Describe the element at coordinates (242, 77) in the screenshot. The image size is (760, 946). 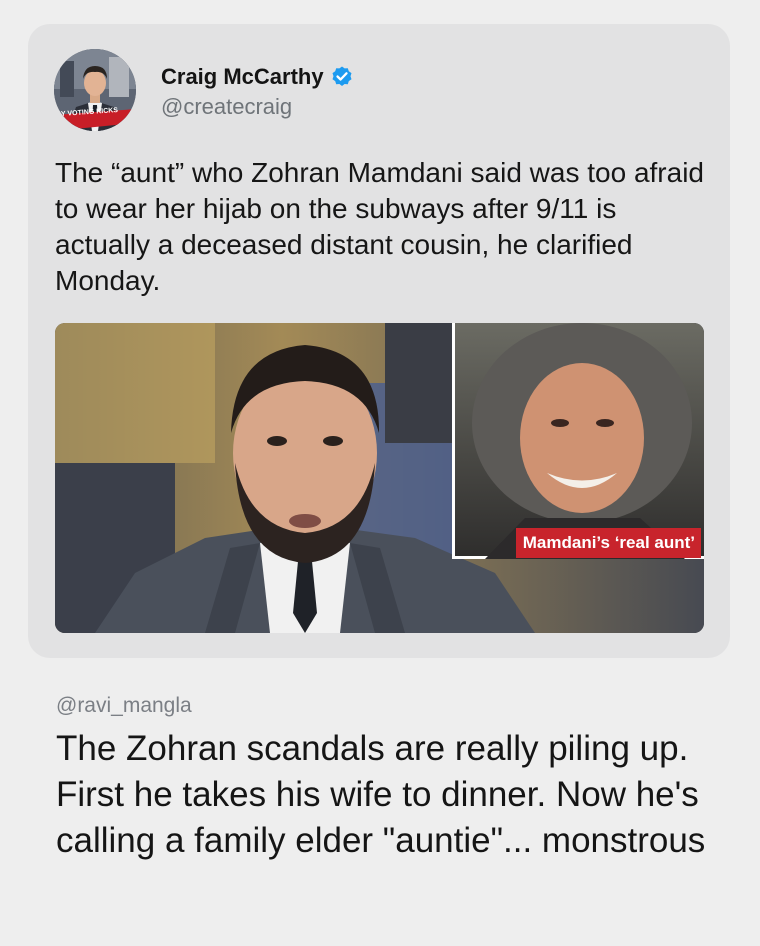
I see `author-name: Craig McCarthy` at that location.